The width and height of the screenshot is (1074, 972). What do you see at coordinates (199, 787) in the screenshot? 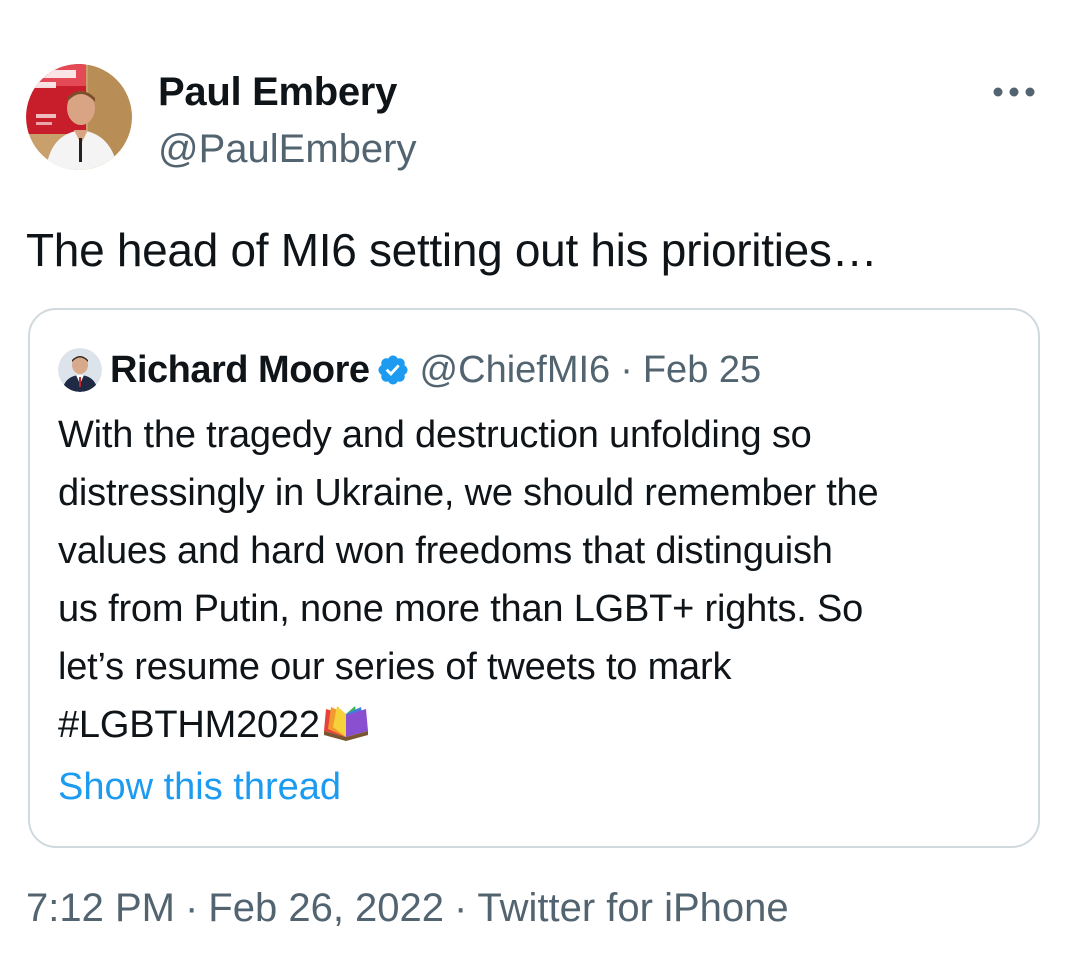
I see `show-thread-link: Show this thread` at bounding box center [199, 787].